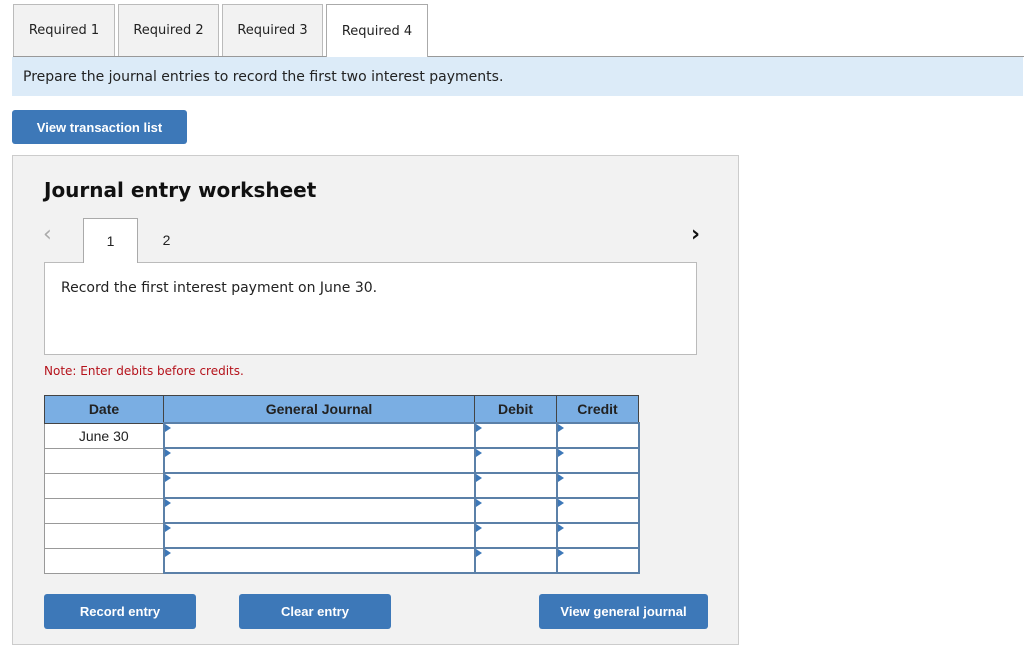  Describe the element at coordinates (515, 409) in the screenshot. I see `column-debit: Debit` at that location.